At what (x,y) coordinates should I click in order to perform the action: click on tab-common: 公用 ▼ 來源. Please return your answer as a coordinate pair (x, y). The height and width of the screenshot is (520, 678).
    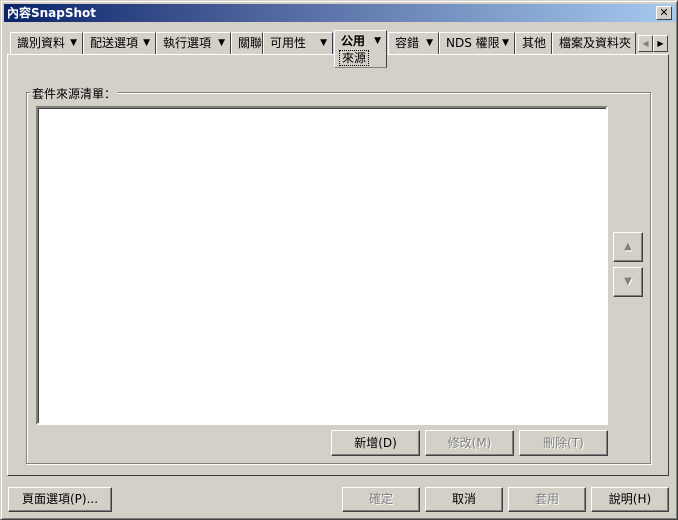
    Looking at the image, I should click on (360, 49).